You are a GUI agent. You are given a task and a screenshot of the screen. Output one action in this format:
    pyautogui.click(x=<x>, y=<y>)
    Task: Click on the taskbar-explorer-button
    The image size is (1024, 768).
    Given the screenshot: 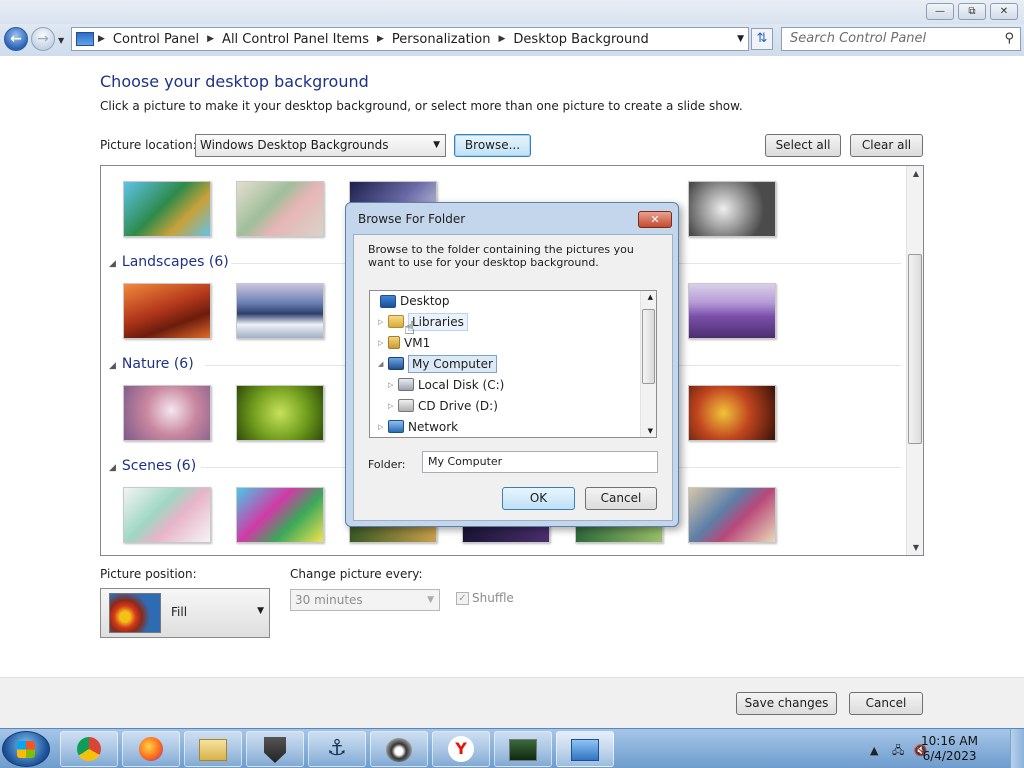 What is the action you would take?
    pyautogui.click(x=213, y=749)
    